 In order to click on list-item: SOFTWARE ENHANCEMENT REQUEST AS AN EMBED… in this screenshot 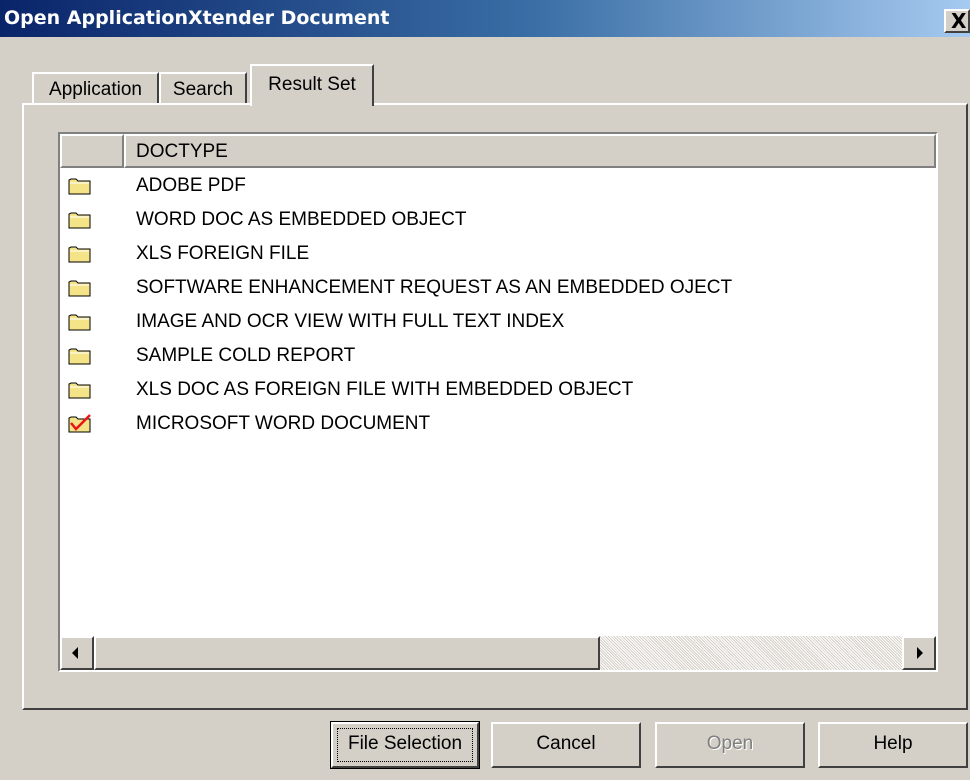, I will do `click(498, 289)`.